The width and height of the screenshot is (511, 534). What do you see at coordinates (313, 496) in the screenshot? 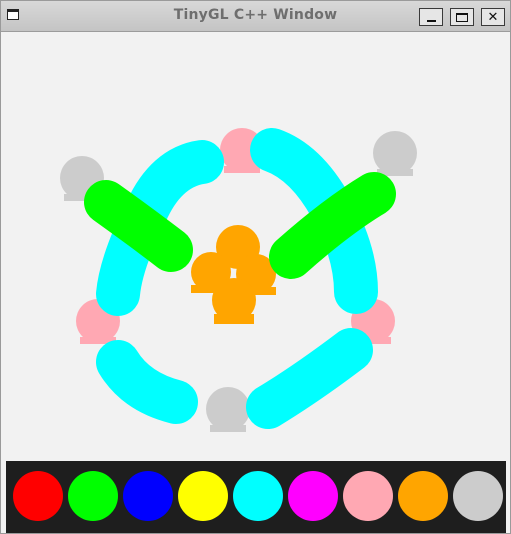
I see `color-swatch-magenta` at bounding box center [313, 496].